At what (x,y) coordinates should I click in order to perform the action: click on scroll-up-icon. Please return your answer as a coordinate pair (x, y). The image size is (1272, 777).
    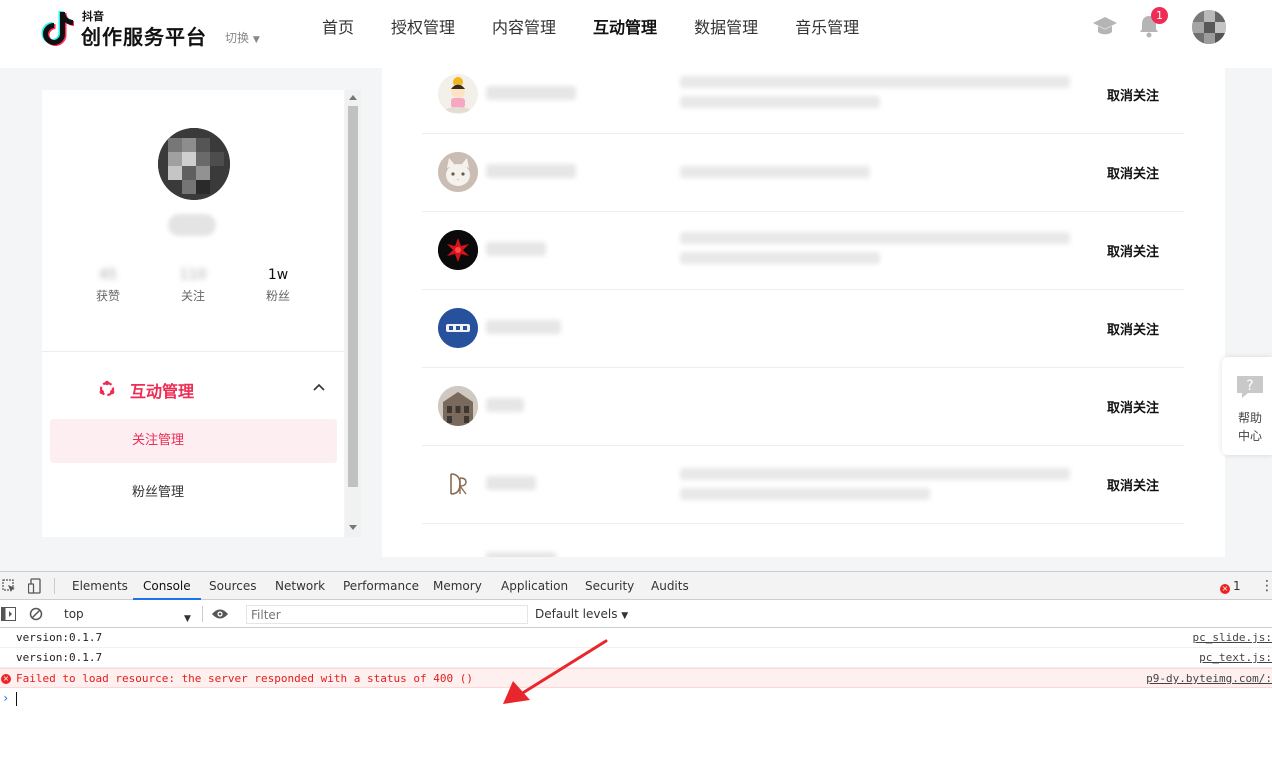
    Looking at the image, I should click on (353, 97).